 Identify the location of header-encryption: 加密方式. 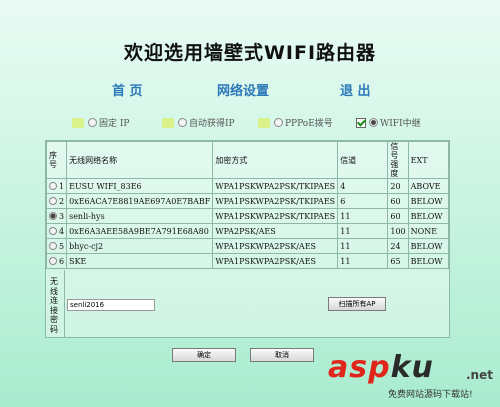
(275, 160).